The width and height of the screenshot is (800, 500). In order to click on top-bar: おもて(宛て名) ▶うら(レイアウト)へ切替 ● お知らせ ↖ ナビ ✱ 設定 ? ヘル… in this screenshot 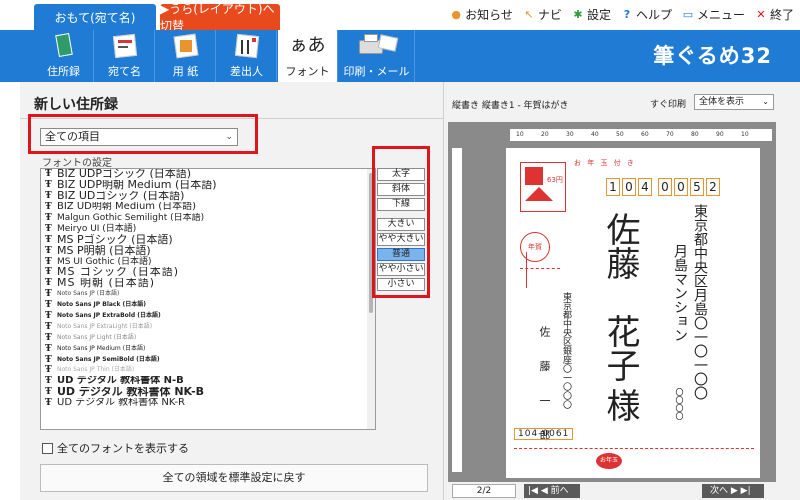, I will do `click(400, 16)`.